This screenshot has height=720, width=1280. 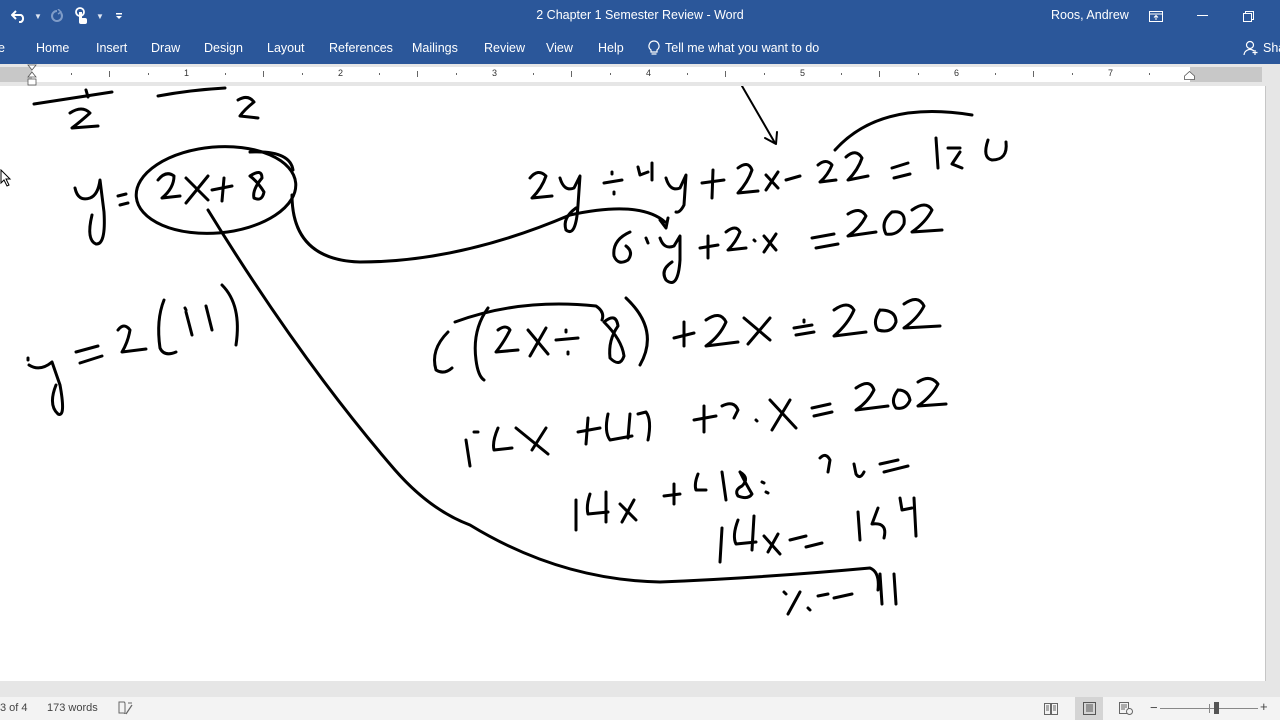 I want to click on tell-me-label: Tell me what you want to do, so click(x=742, y=48).